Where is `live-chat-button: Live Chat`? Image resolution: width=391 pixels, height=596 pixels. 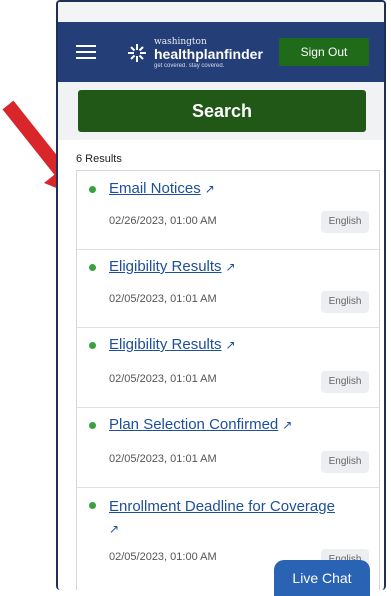
live-chat-button: Live Chat is located at coordinates (322, 578).